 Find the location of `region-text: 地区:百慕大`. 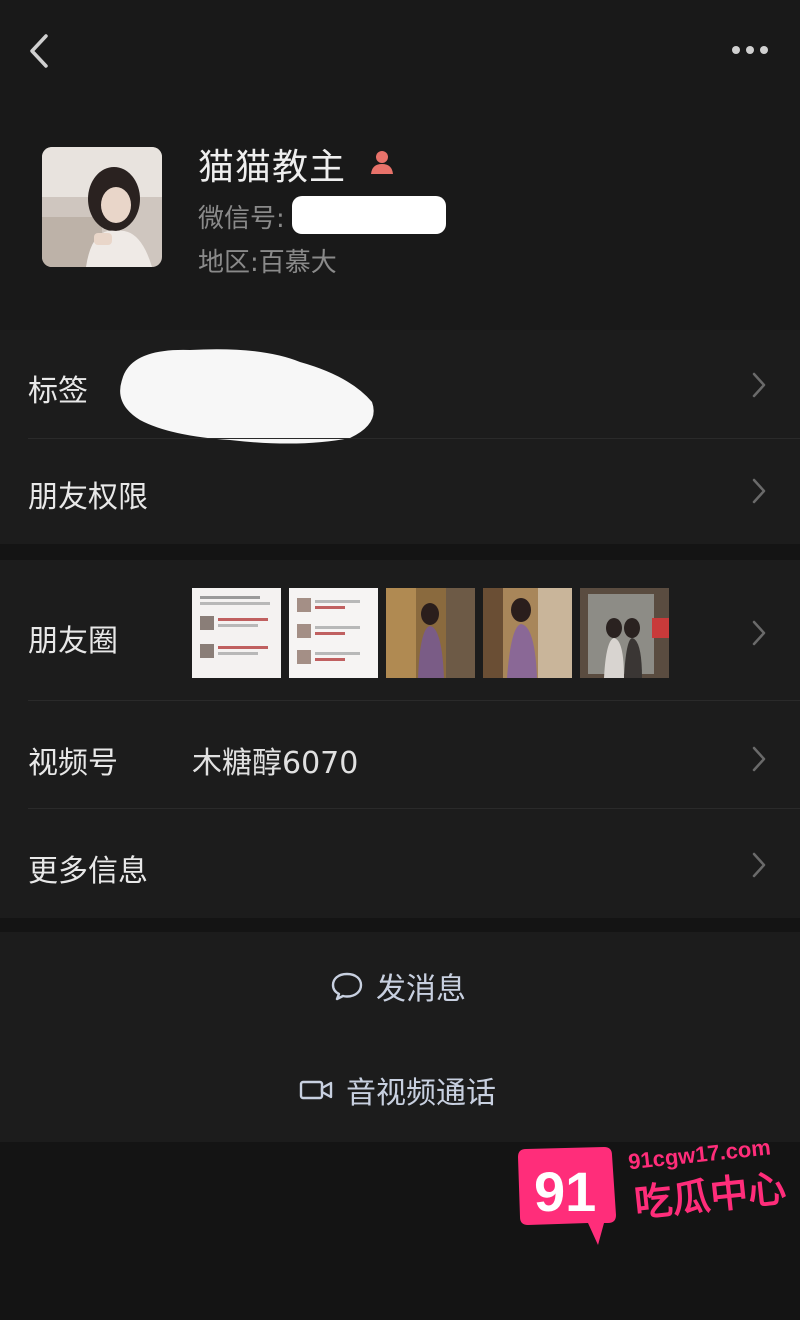

region-text: 地区:百慕大 is located at coordinates (267, 263).